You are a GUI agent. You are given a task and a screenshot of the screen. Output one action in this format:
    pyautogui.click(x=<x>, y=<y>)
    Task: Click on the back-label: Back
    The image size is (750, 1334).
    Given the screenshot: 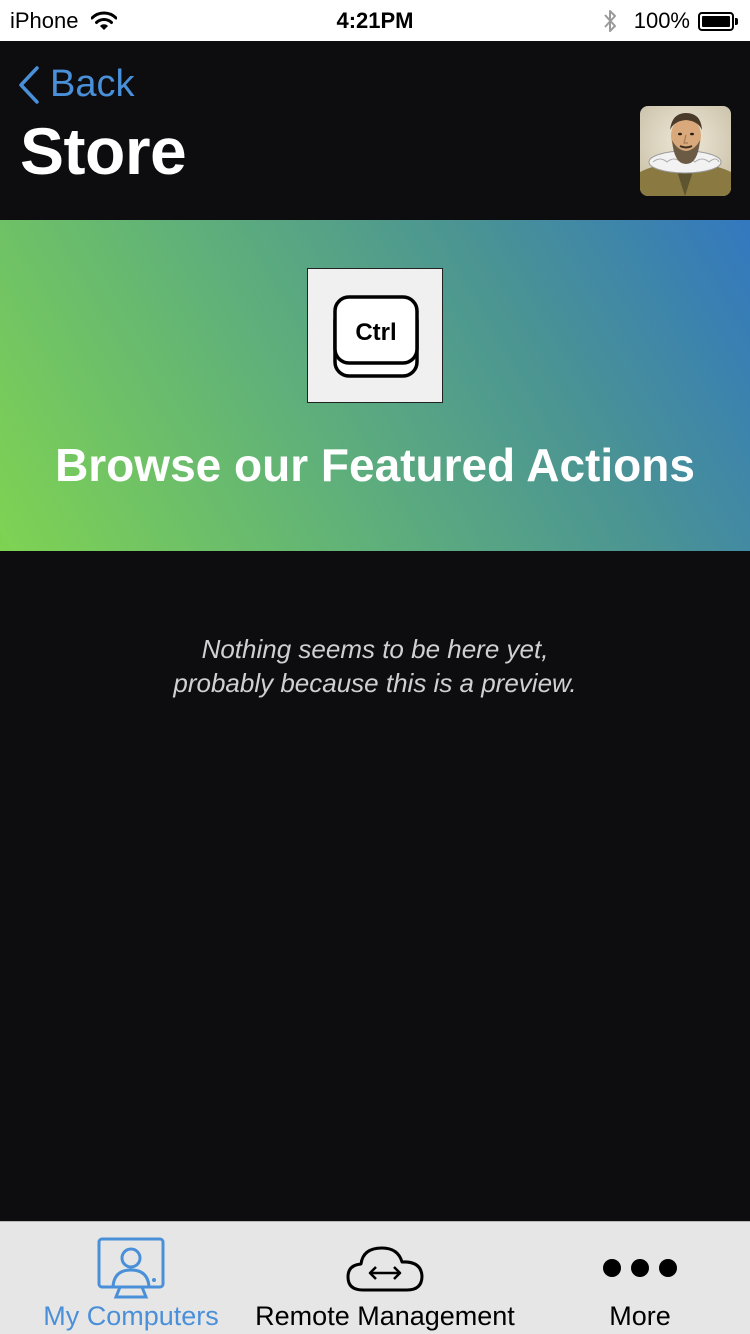 What is the action you would take?
    pyautogui.click(x=92, y=84)
    